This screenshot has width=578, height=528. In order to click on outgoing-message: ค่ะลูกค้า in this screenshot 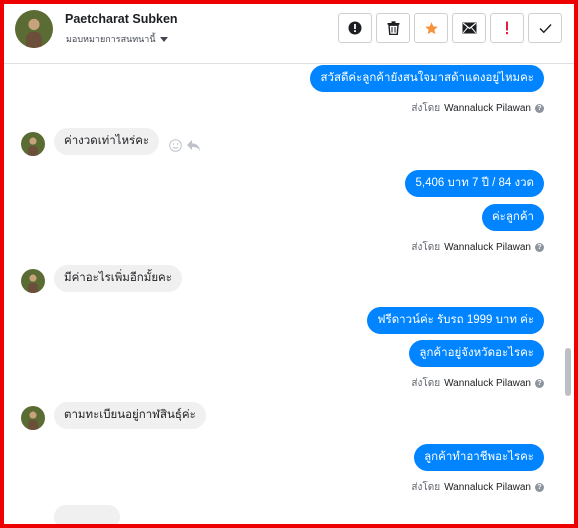, I will do `click(512, 218)`.